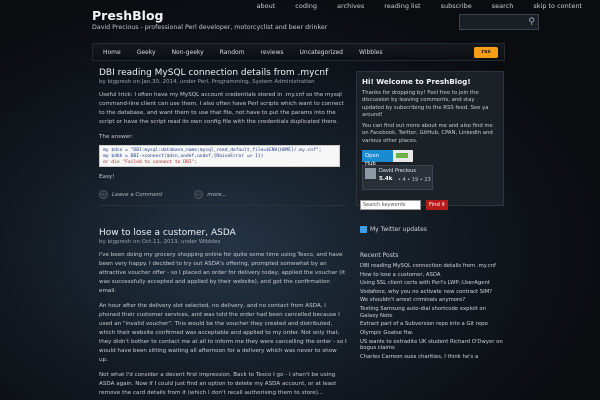 The height and width of the screenshot is (400, 600). What do you see at coordinates (486, 52) in the screenshot?
I see `rss-button: rss` at bounding box center [486, 52].